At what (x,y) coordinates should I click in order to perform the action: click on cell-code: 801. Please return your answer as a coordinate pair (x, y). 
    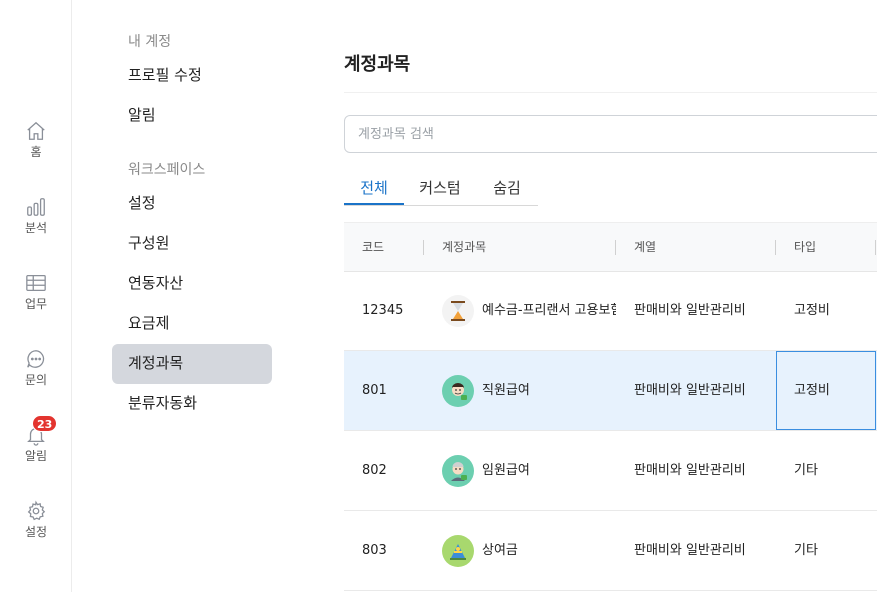
    Looking at the image, I should click on (374, 390).